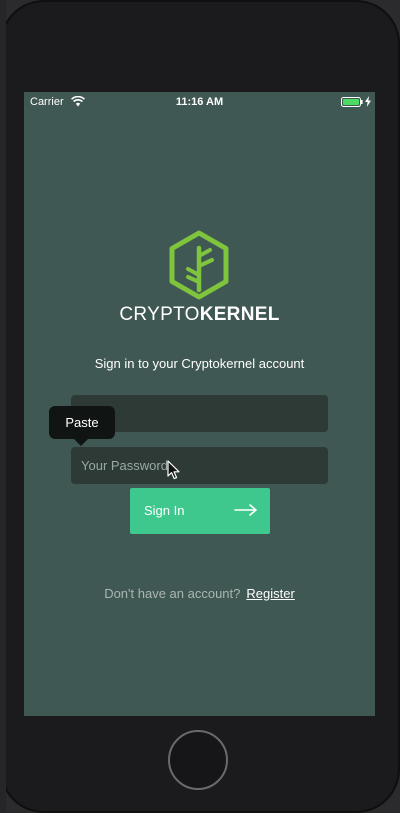 This screenshot has height=813, width=400. I want to click on paste-label: Paste, so click(82, 422).